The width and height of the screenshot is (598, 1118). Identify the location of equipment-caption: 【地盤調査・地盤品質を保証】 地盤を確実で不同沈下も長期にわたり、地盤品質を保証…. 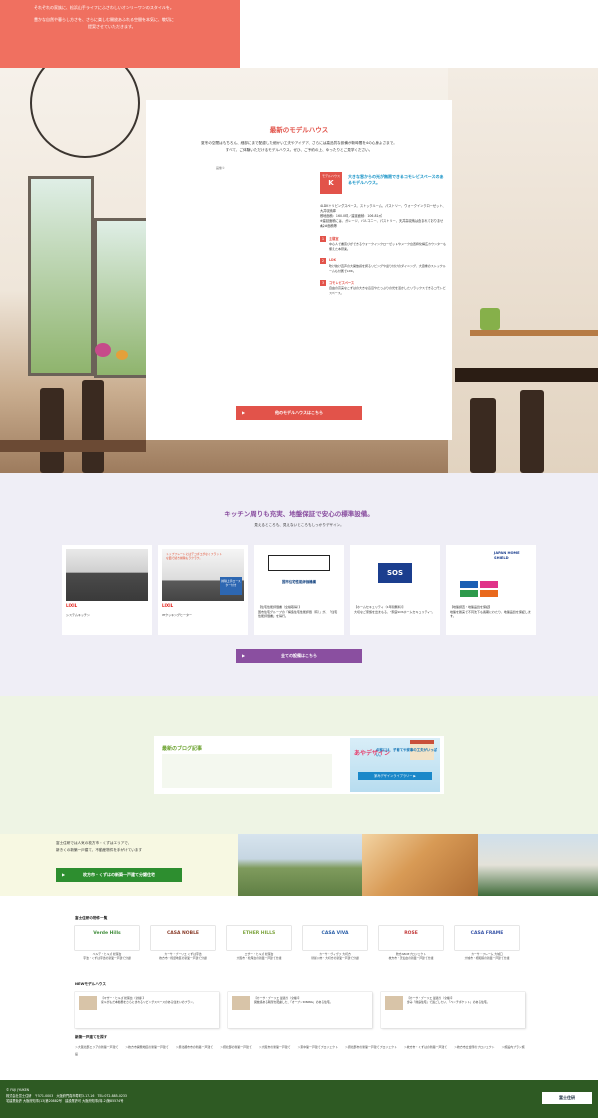
(490, 612).